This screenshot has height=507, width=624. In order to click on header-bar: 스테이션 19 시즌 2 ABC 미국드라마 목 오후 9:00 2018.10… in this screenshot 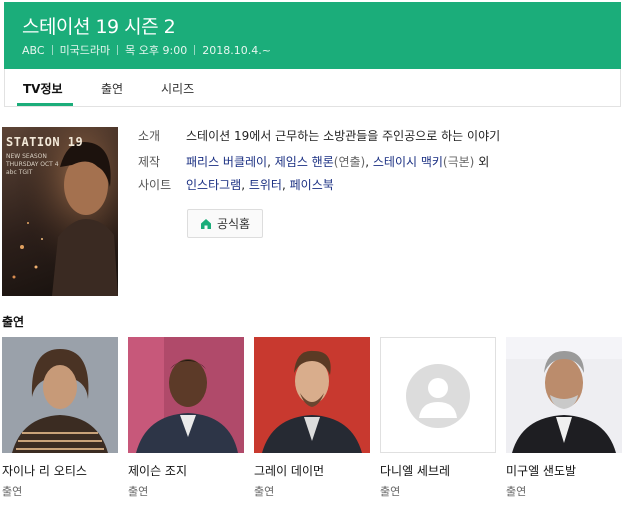, I will do `click(312, 35)`.